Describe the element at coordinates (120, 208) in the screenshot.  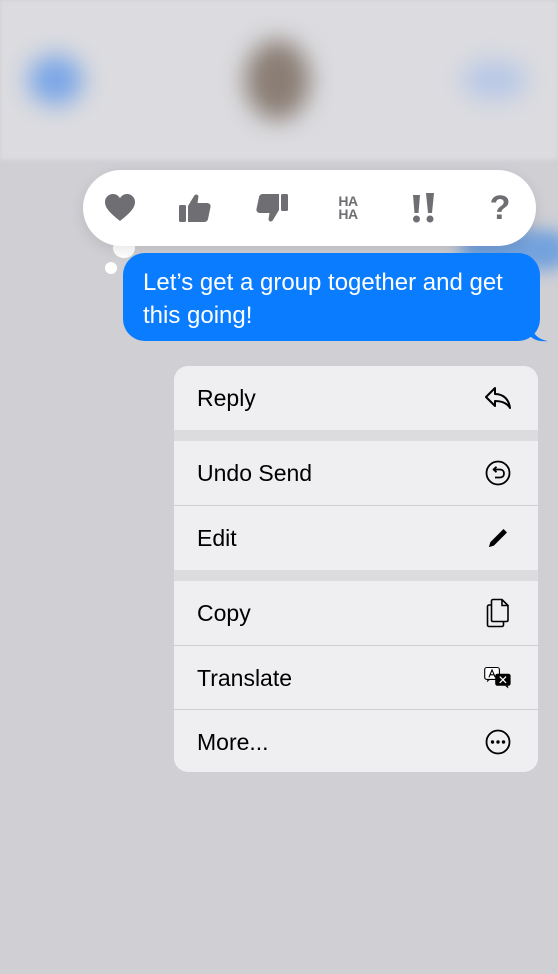
I see `heart-icon` at that location.